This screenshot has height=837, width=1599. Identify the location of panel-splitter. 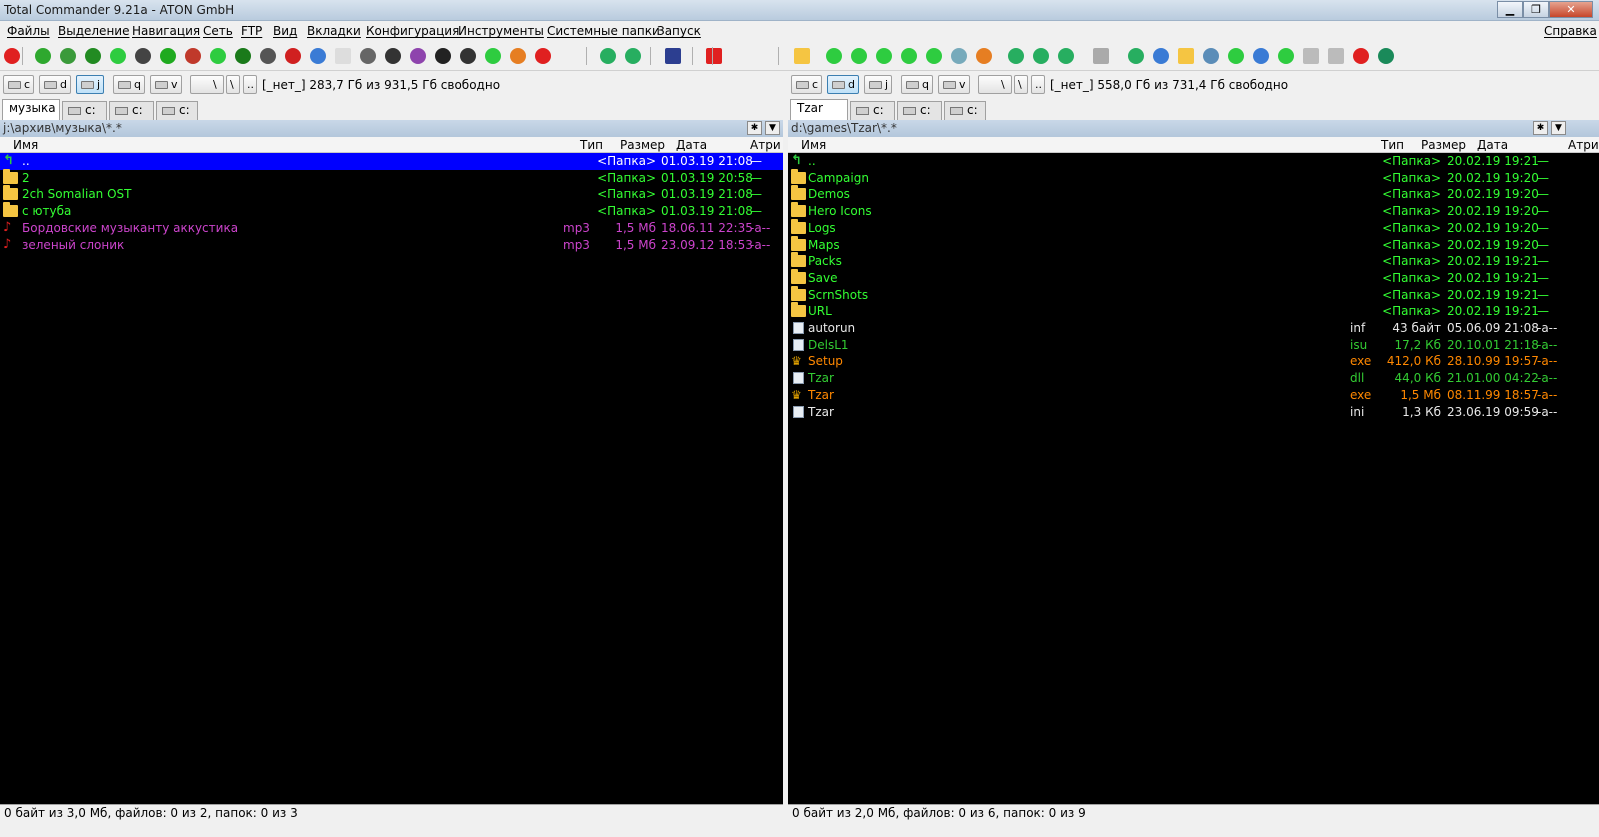
(785, 455).